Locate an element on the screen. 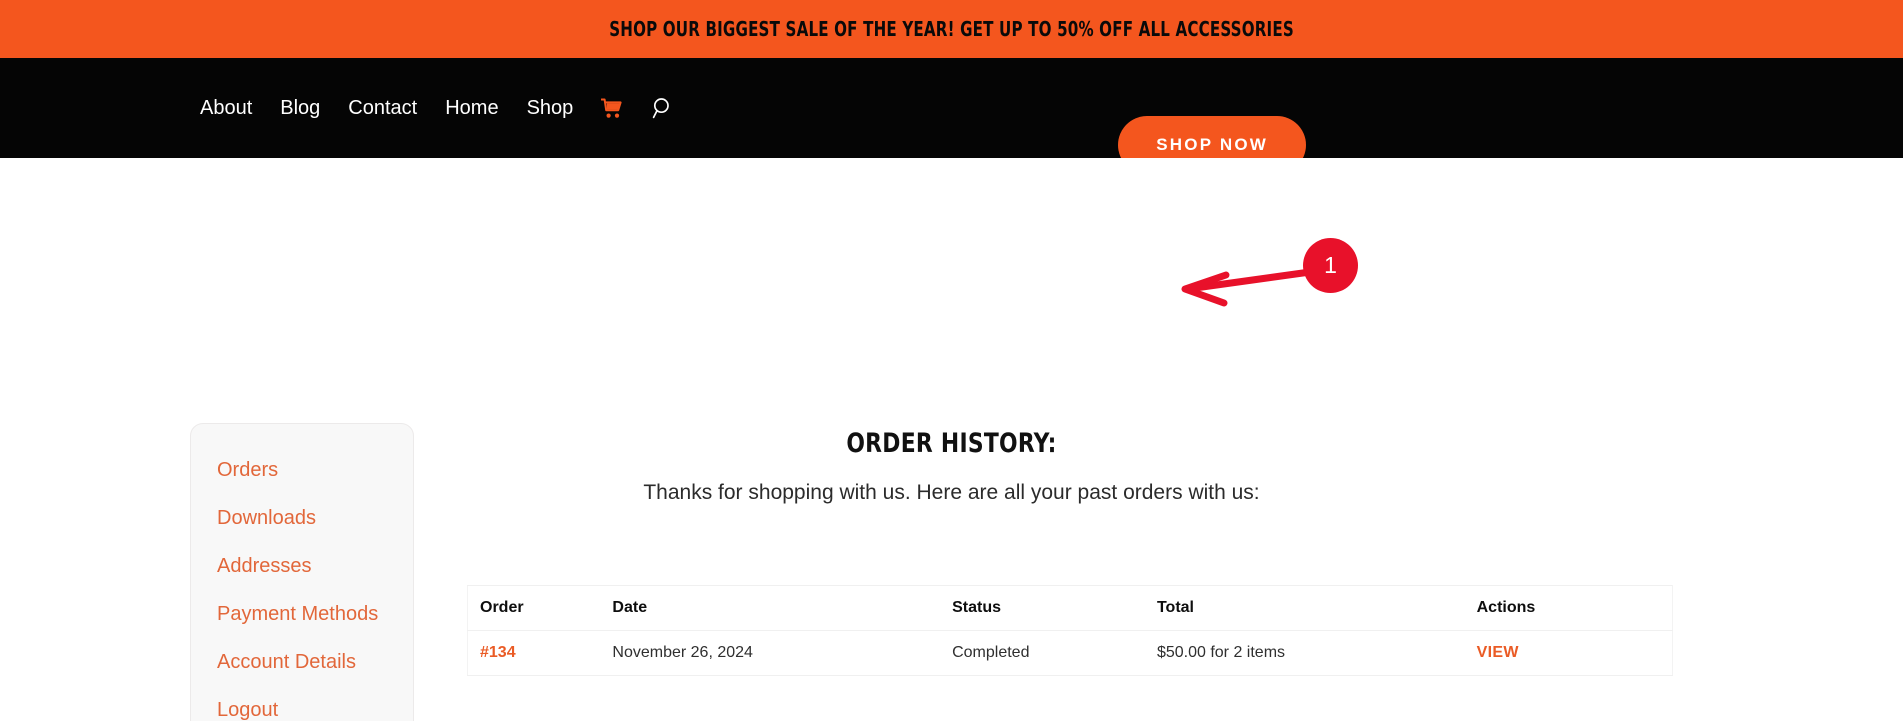 This screenshot has width=1903, height=721. page-title: ORDER HISTORY: is located at coordinates (951, 443).